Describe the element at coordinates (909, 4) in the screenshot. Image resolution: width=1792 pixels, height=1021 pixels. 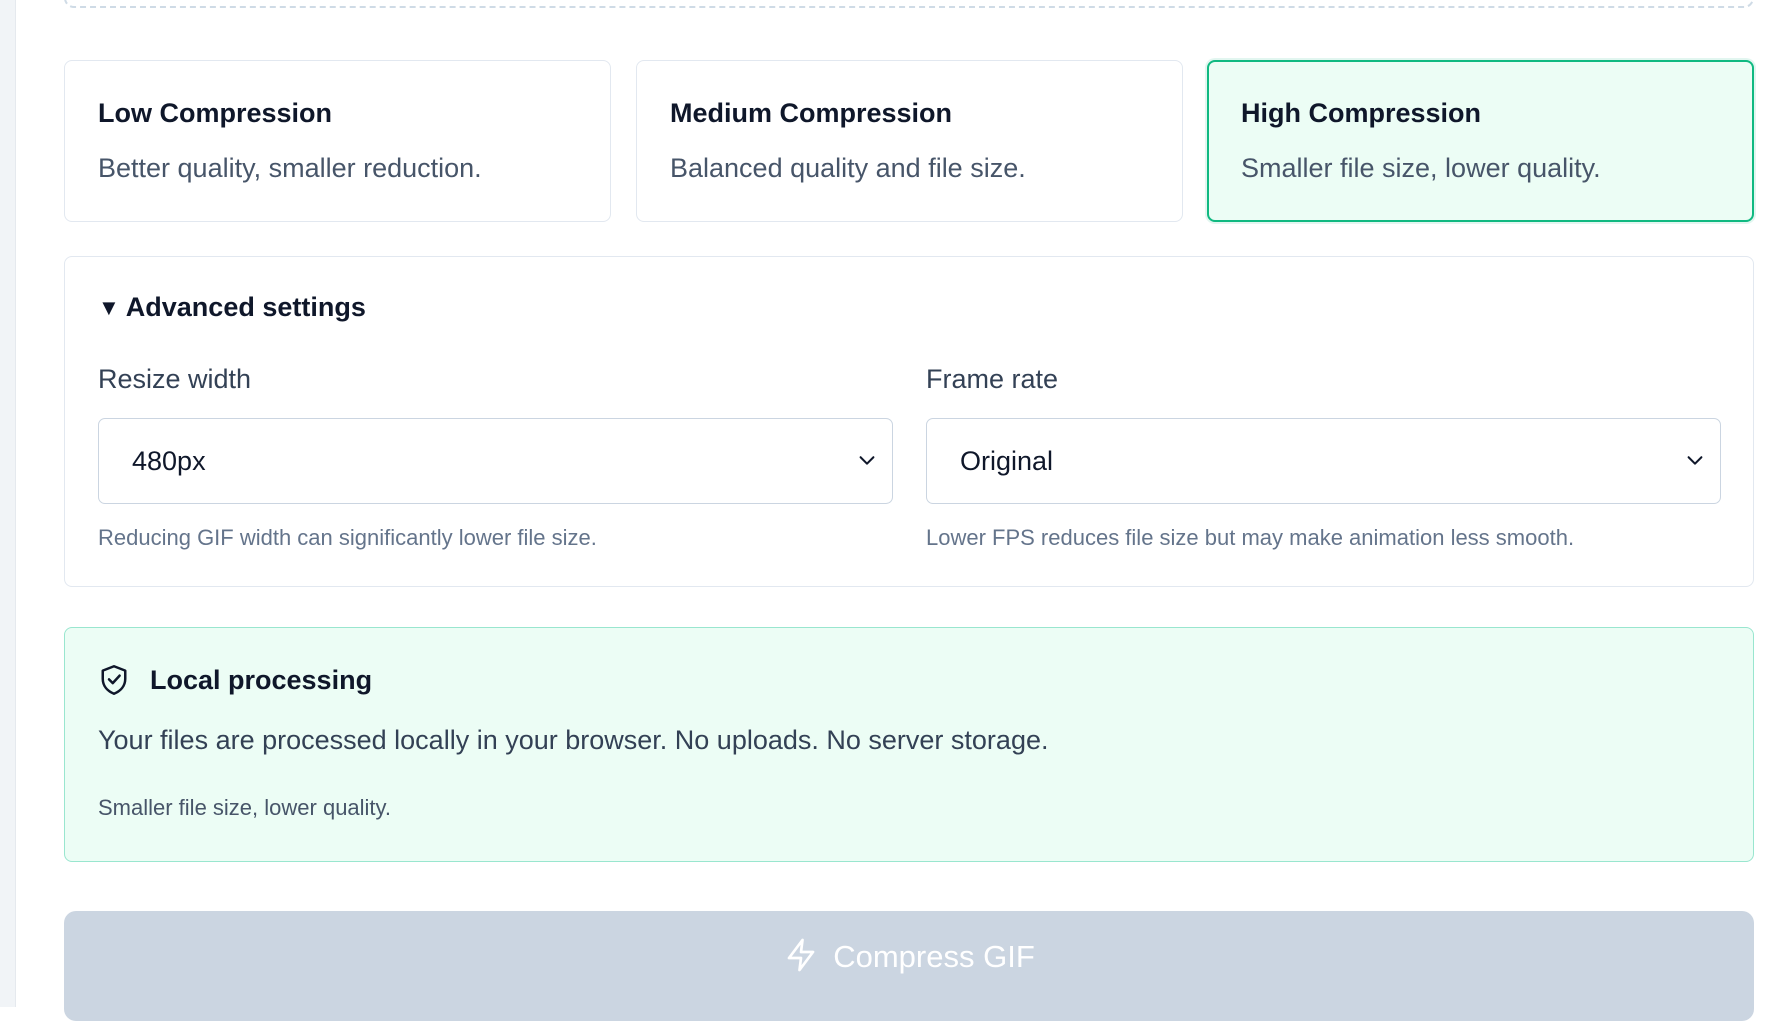
I see `dropzone` at that location.